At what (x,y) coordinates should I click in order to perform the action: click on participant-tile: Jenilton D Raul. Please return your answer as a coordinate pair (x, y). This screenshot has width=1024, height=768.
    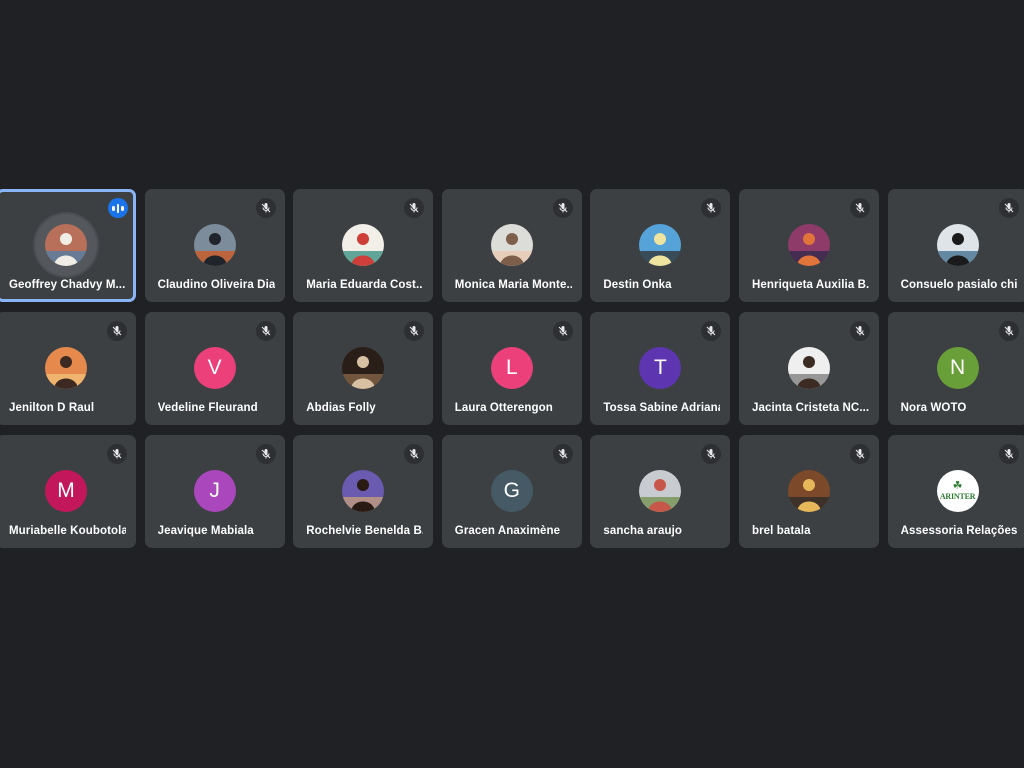
    Looking at the image, I should click on (68, 368).